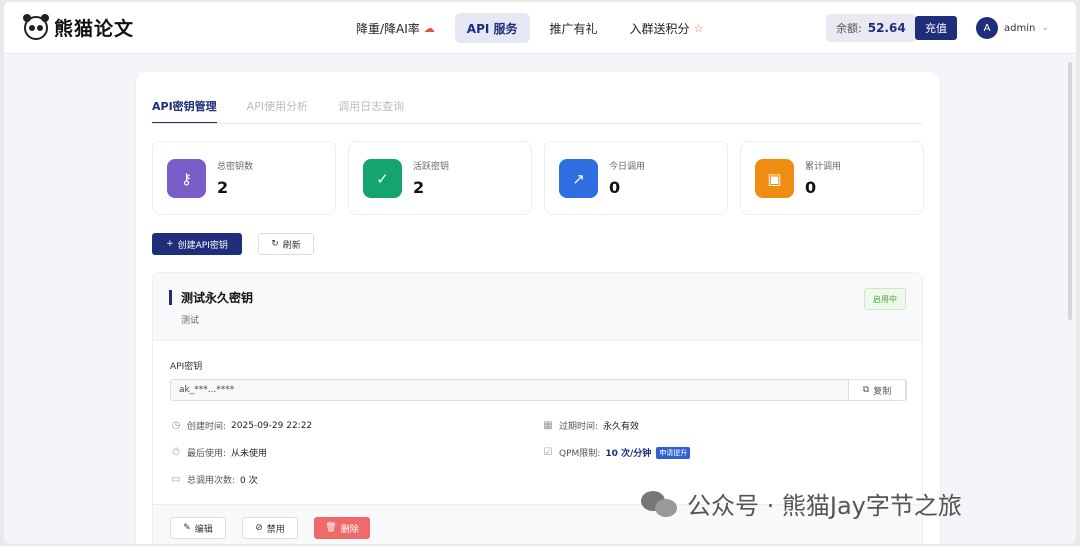 The width and height of the screenshot is (1080, 546). I want to click on balance-value: 52.64, so click(886, 28).